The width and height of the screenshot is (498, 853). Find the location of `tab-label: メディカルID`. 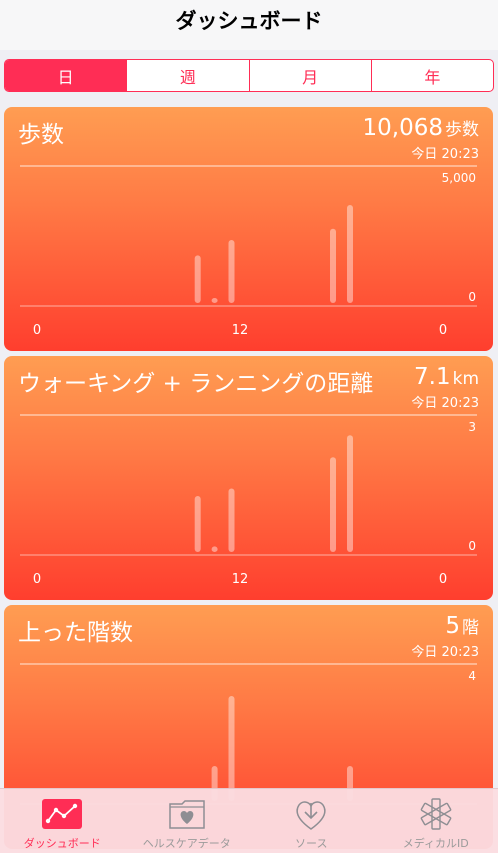

tab-label: メディカルID is located at coordinates (435, 843).